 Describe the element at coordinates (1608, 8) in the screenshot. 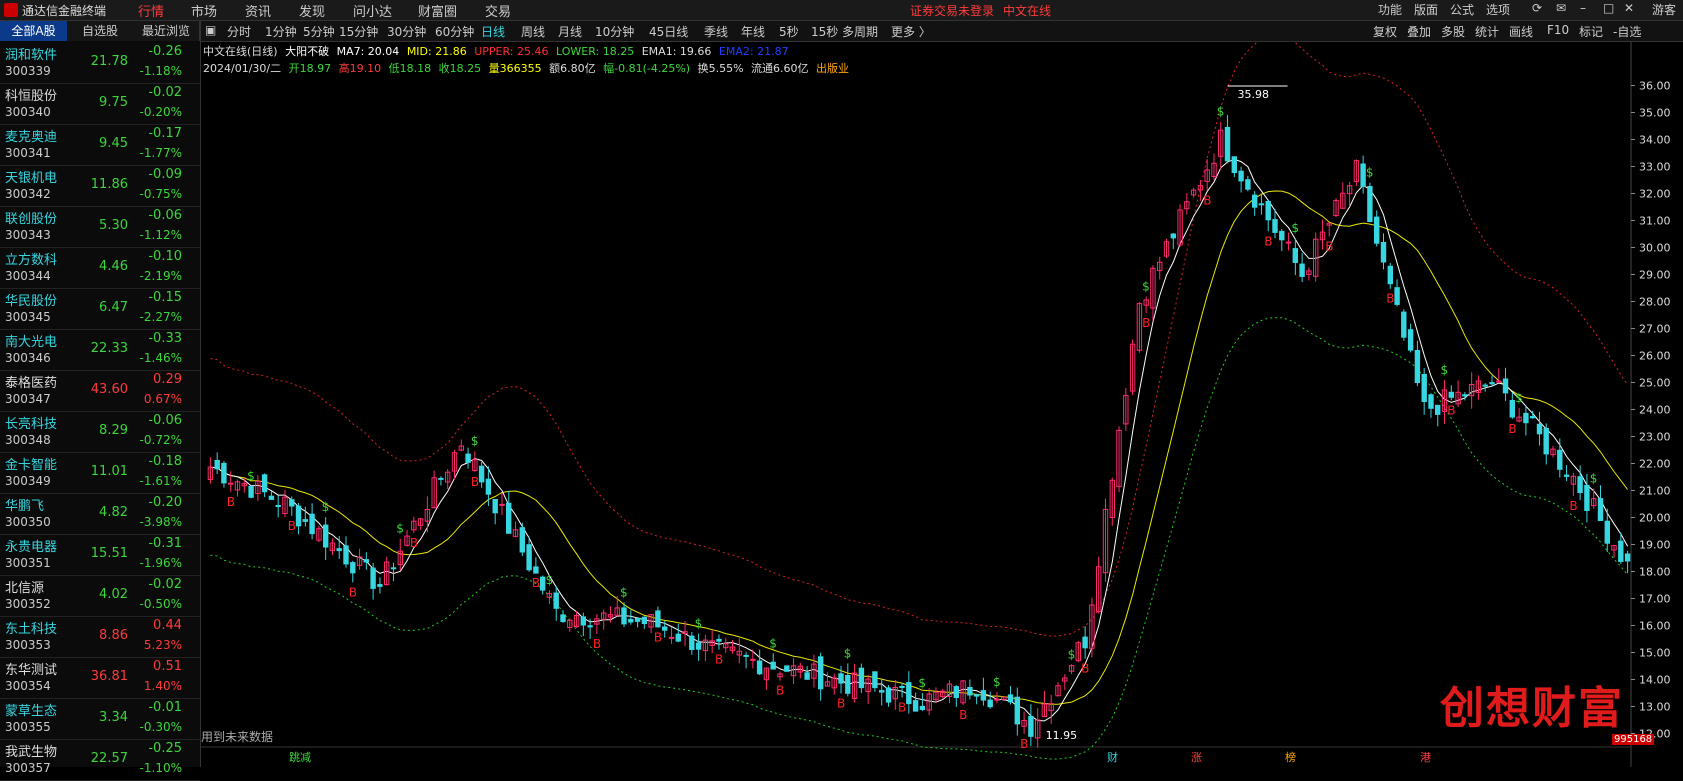

I see `maximize-icon: □` at that location.